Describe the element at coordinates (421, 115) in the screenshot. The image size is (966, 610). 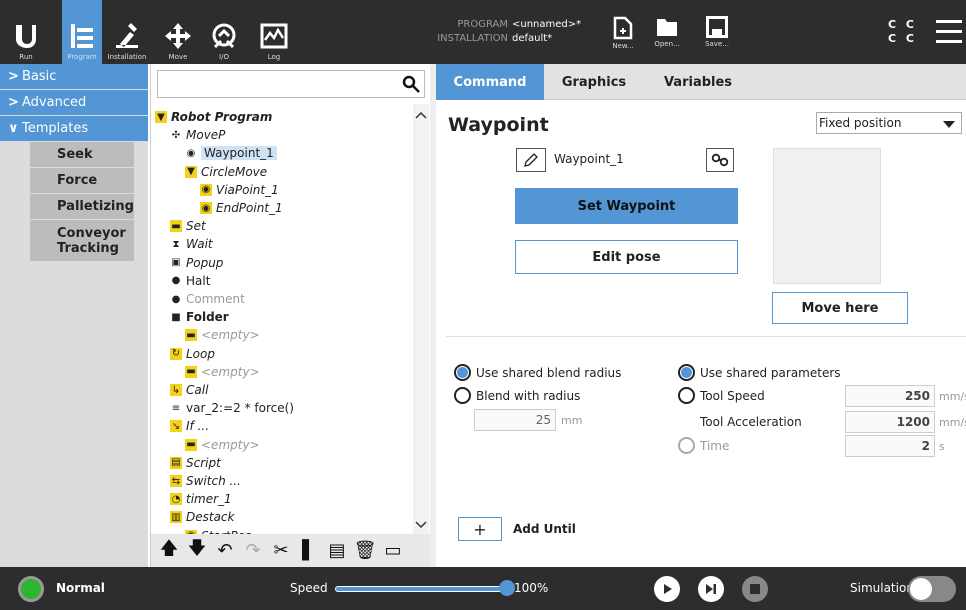
I see `scroll-up-icon` at that location.